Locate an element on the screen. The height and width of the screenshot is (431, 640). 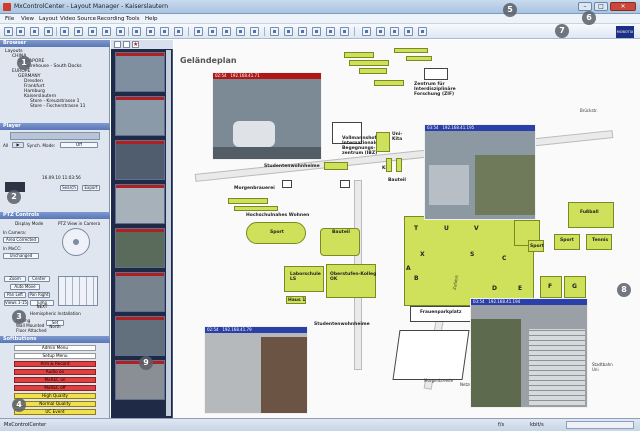
browser-header: Browser is located at coordinates (55, 43).